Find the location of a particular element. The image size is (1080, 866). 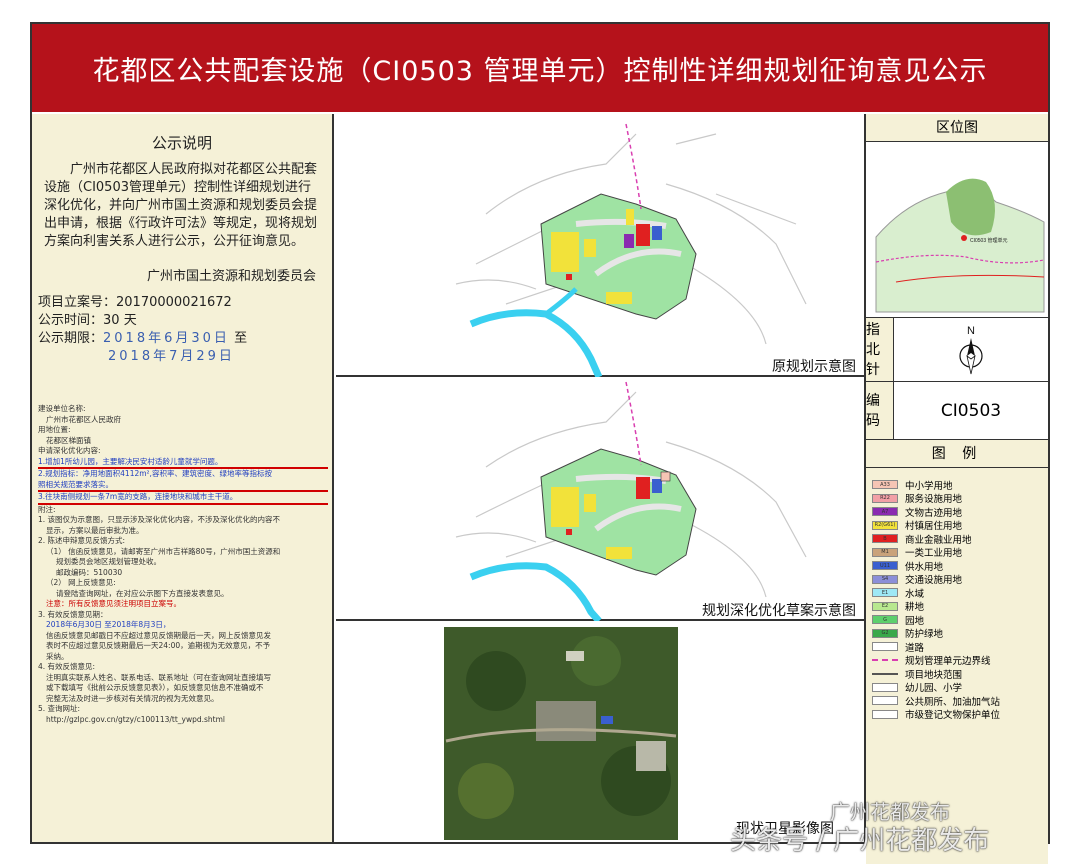

legend-swatch: E2 is located at coordinates (885, 606).